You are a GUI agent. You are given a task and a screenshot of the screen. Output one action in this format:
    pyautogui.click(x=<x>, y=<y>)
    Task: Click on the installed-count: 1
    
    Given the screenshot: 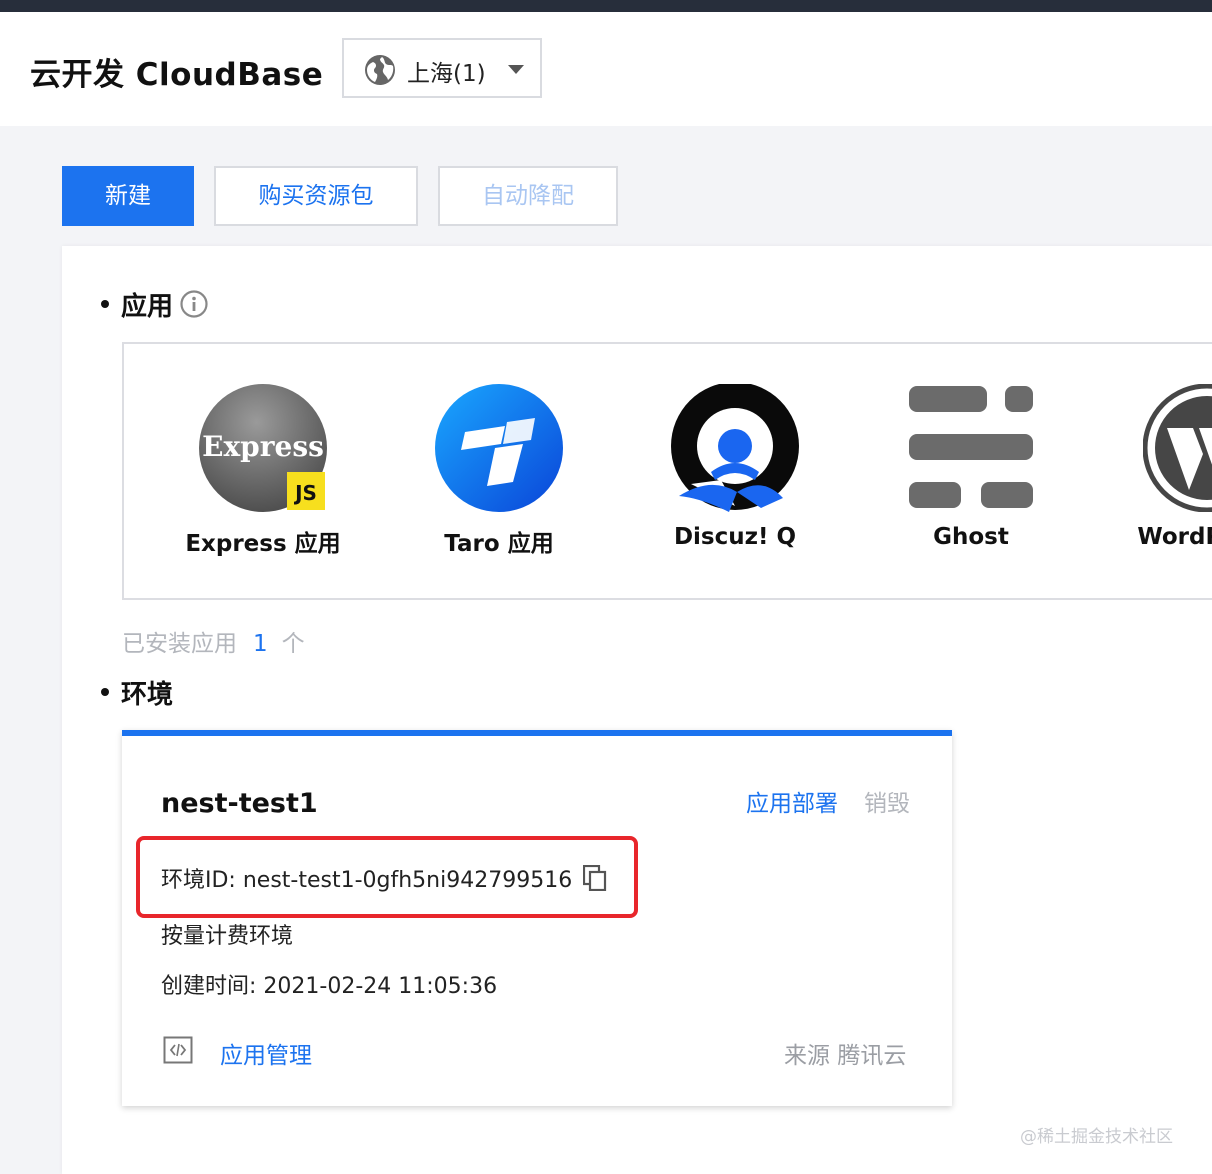 What is the action you would take?
    pyautogui.click(x=260, y=644)
    